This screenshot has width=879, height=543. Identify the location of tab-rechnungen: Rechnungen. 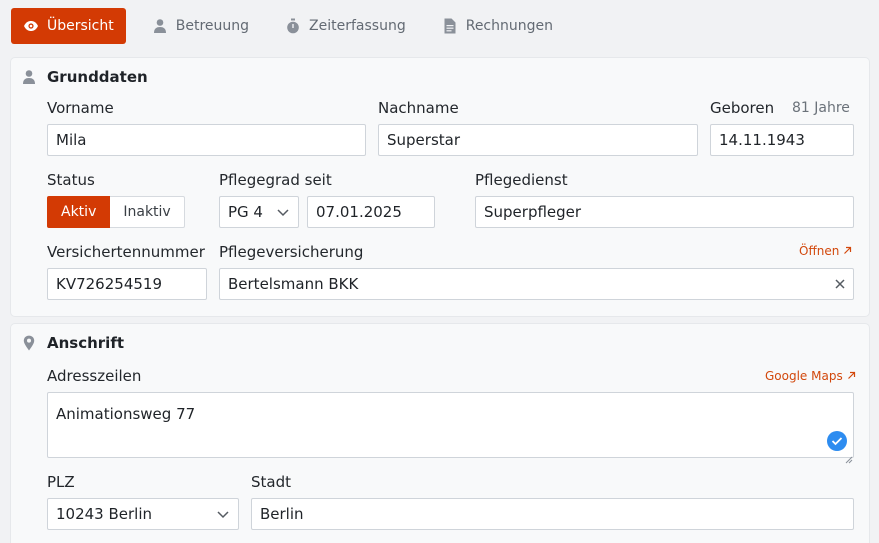
(497, 26).